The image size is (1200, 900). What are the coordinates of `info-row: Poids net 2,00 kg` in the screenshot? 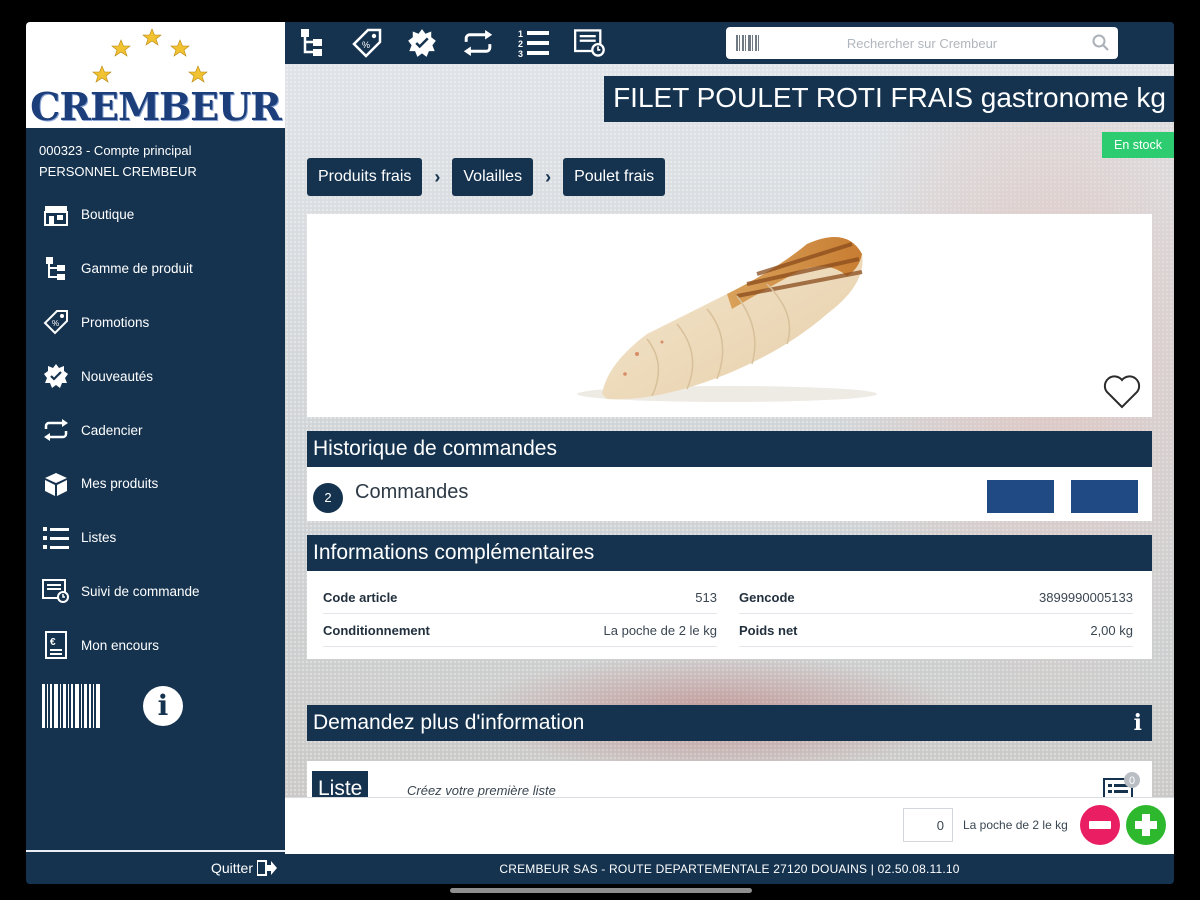 It's located at (936, 630).